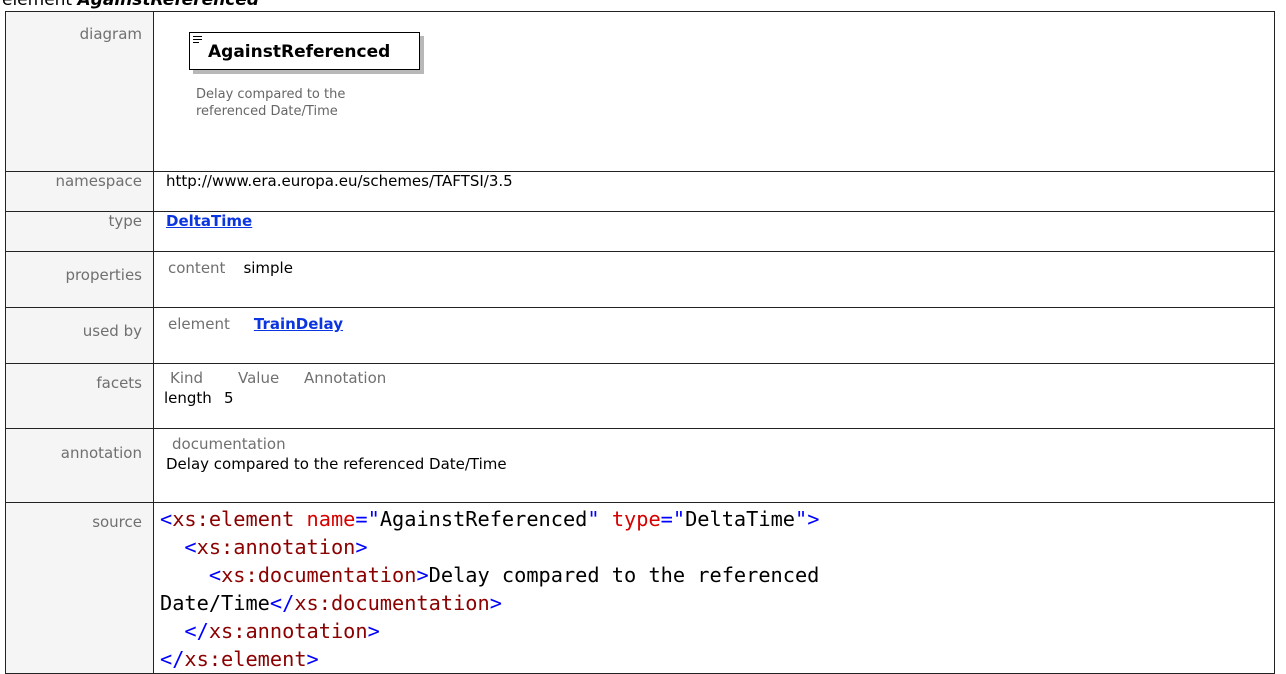  What do you see at coordinates (229, 444) in the screenshot?
I see `annotation-key: documentation` at bounding box center [229, 444].